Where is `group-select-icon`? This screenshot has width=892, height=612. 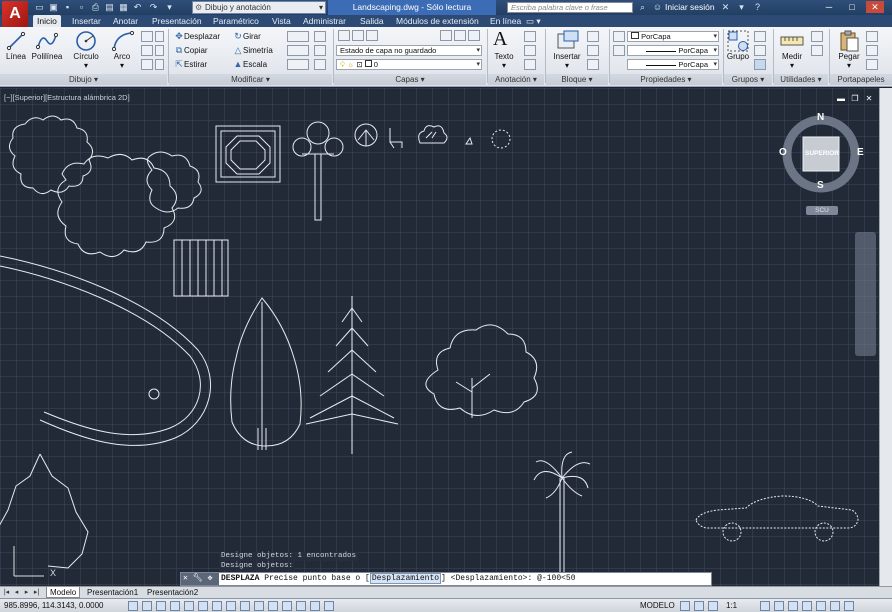 group-select-icon is located at coordinates (760, 64).